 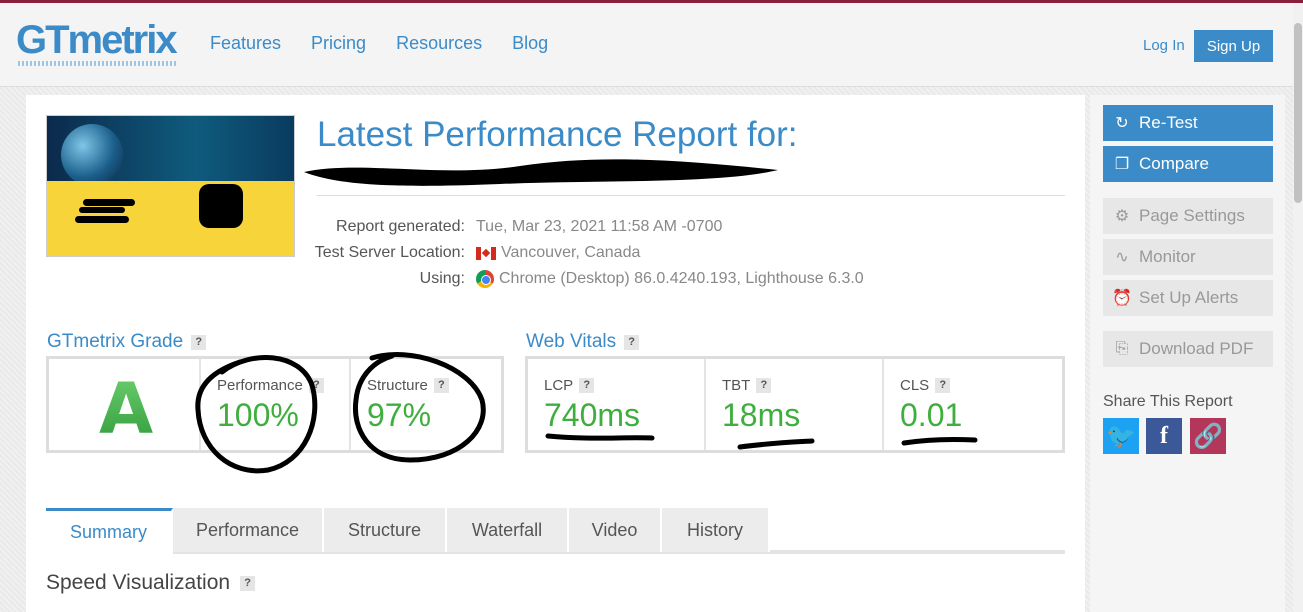 I want to click on performance-cell: Performance? 100%, so click(x=276, y=404).